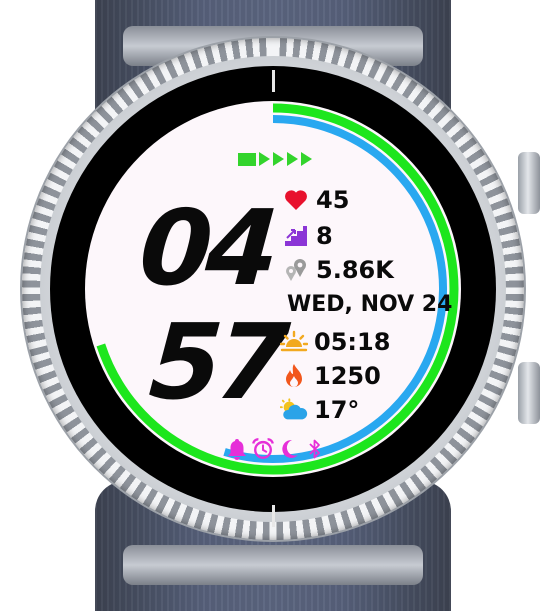 The height and width of the screenshot is (611, 546). Describe the element at coordinates (247, 159) in the screenshot. I see `battery-bar` at that location.